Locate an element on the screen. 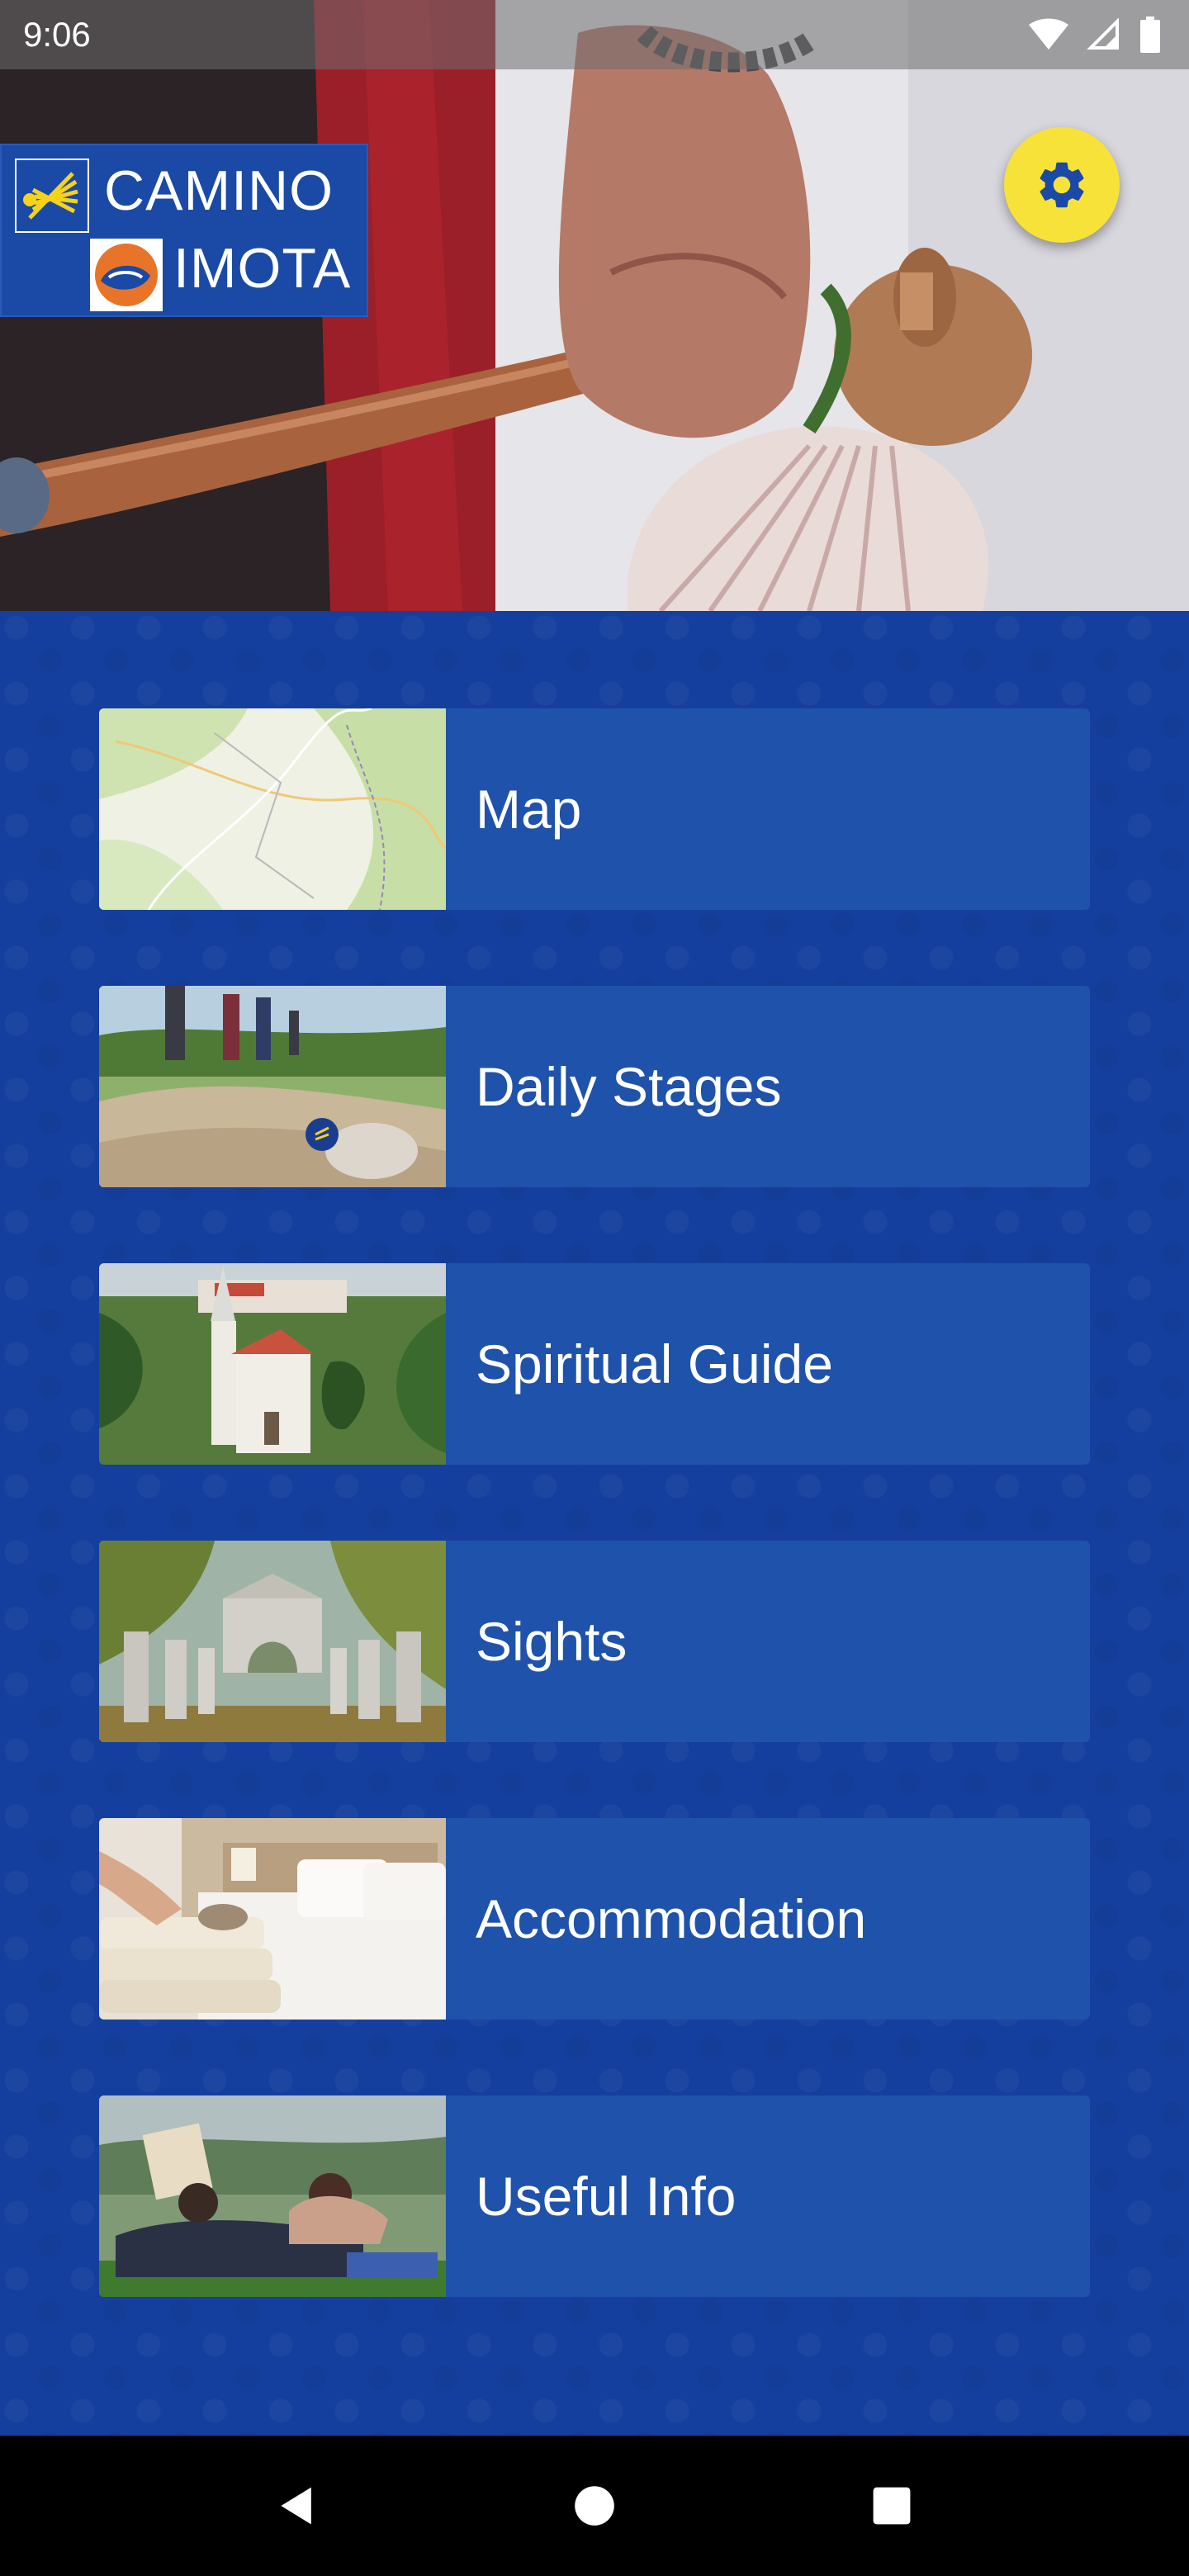 This screenshot has height=2576, width=1189. menu-item-useful-info: Useful Info is located at coordinates (594, 2196).